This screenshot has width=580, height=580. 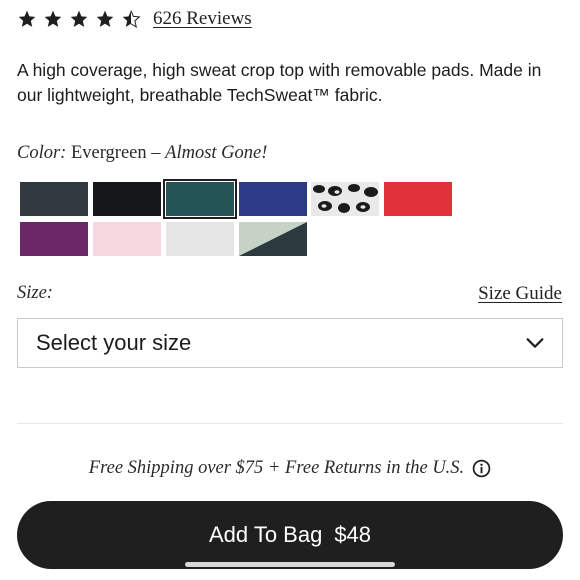 I want to click on add-to-bag-button: Add To Bag $48, so click(x=290, y=535).